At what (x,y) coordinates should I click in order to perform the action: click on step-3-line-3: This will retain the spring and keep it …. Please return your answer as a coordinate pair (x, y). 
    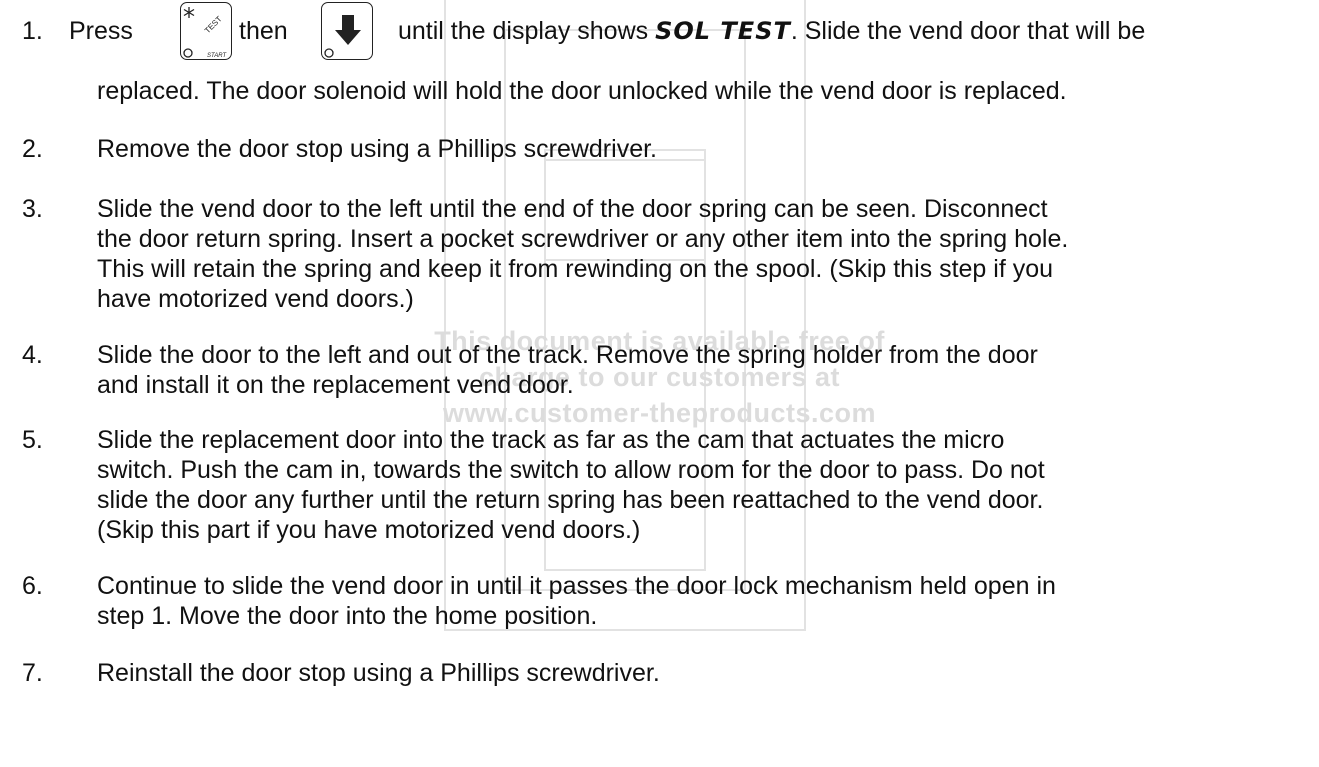
    Looking at the image, I should click on (575, 269).